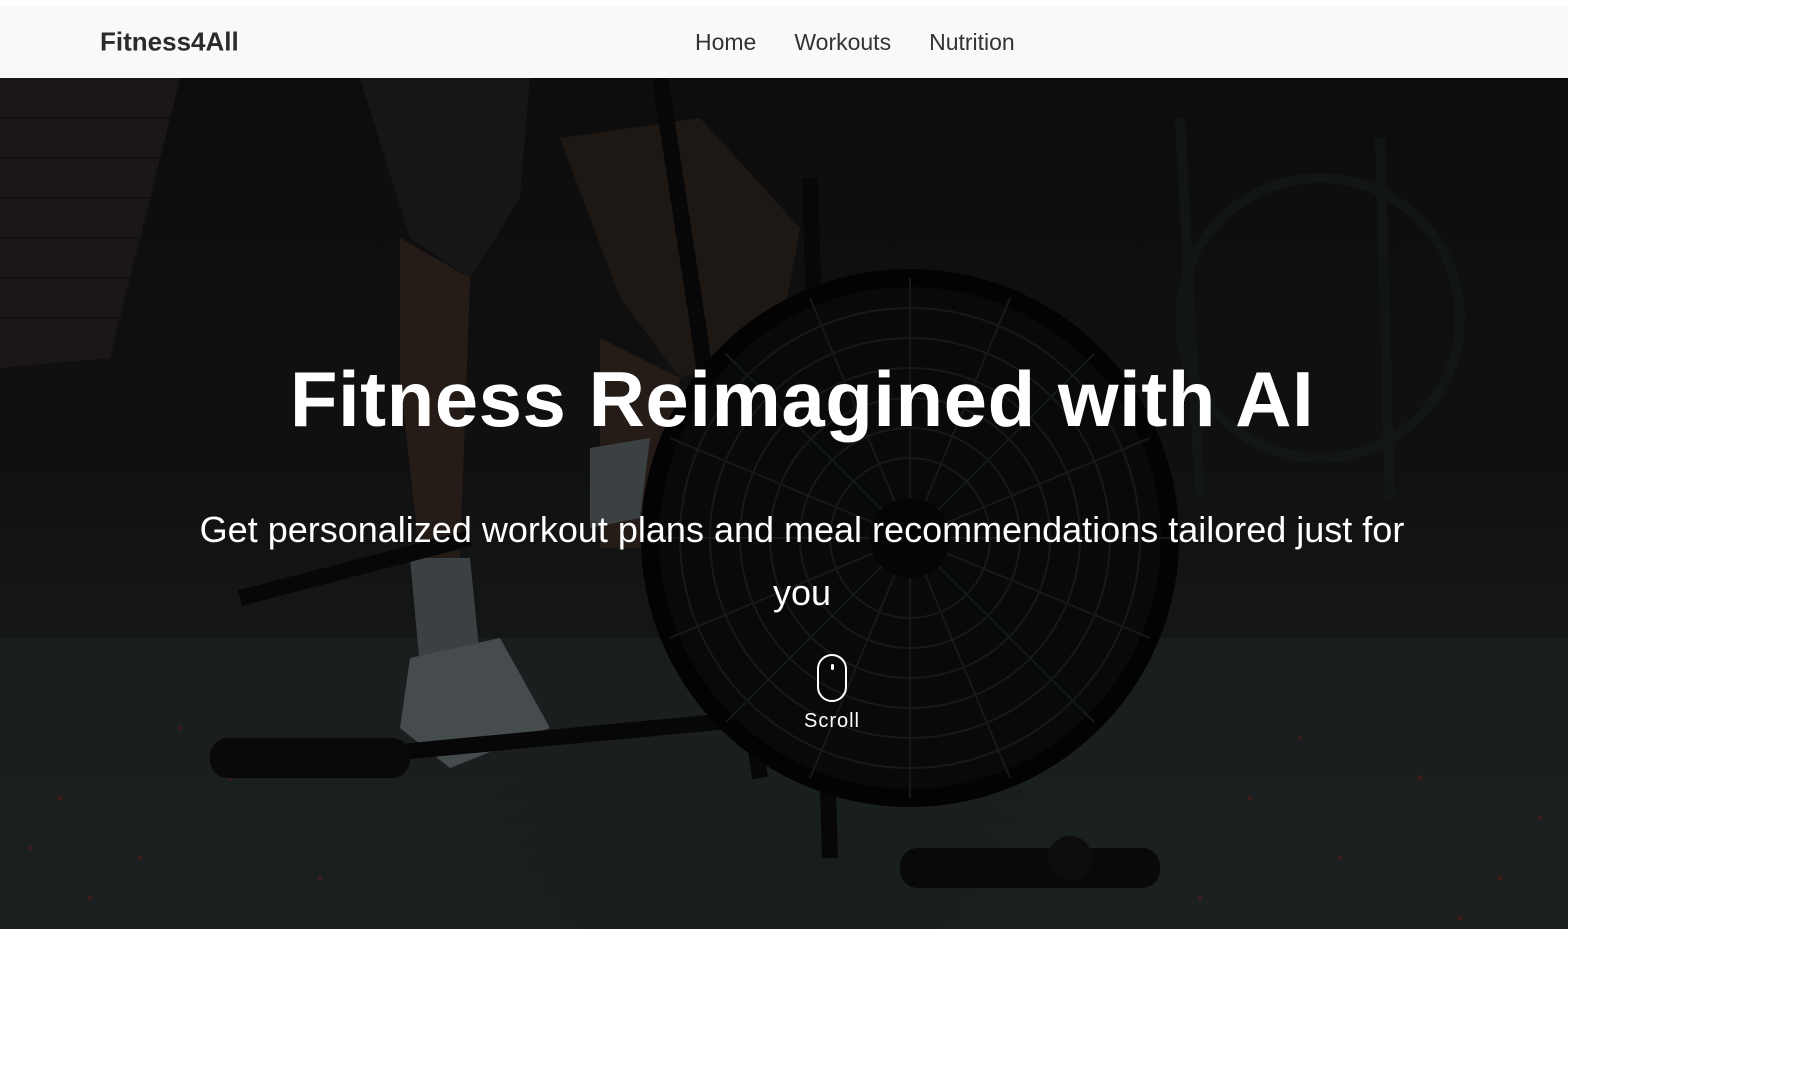 This screenshot has height=1071, width=1807. Describe the element at coordinates (972, 42) in the screenshot. I see `nav-link-nutrition: Nutrition` at that location.